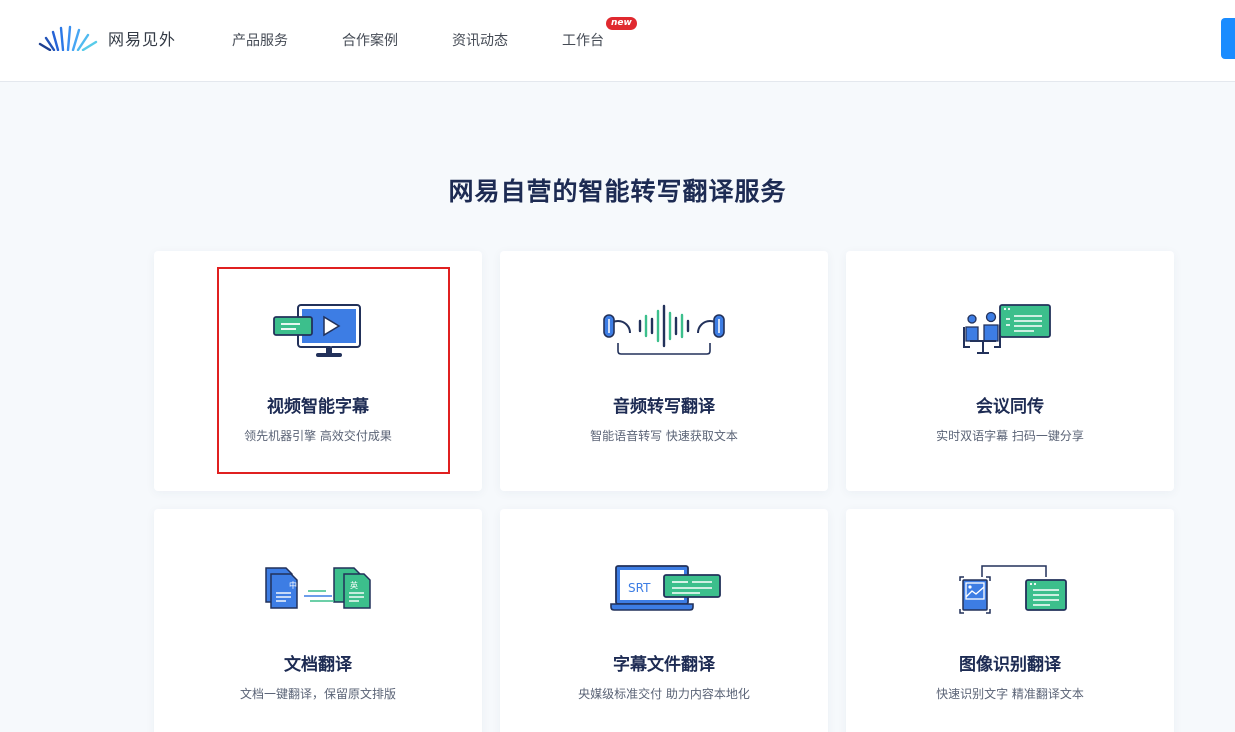 This screenshot has height=732, width=1235. What do you see at coordinates (1010, 436) in the screenshot?
I see `card-description: 实时双语字幕 扫码一键分享` at bounding box center [1010, 436].